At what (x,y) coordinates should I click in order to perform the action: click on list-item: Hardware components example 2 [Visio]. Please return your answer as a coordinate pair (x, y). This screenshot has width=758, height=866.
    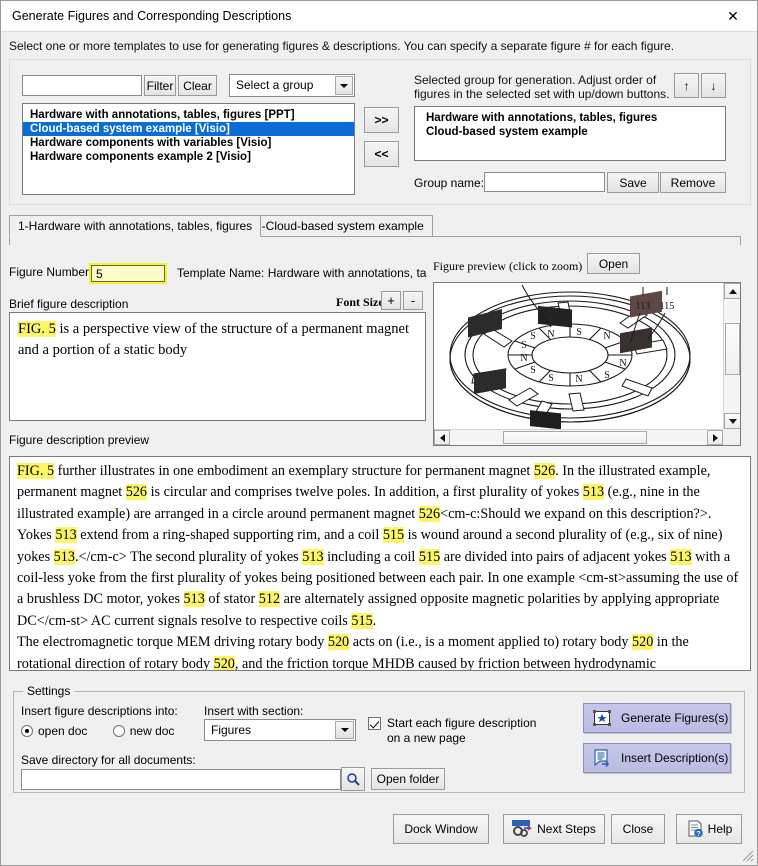
    Looking at the image, I should click on (188, 157).